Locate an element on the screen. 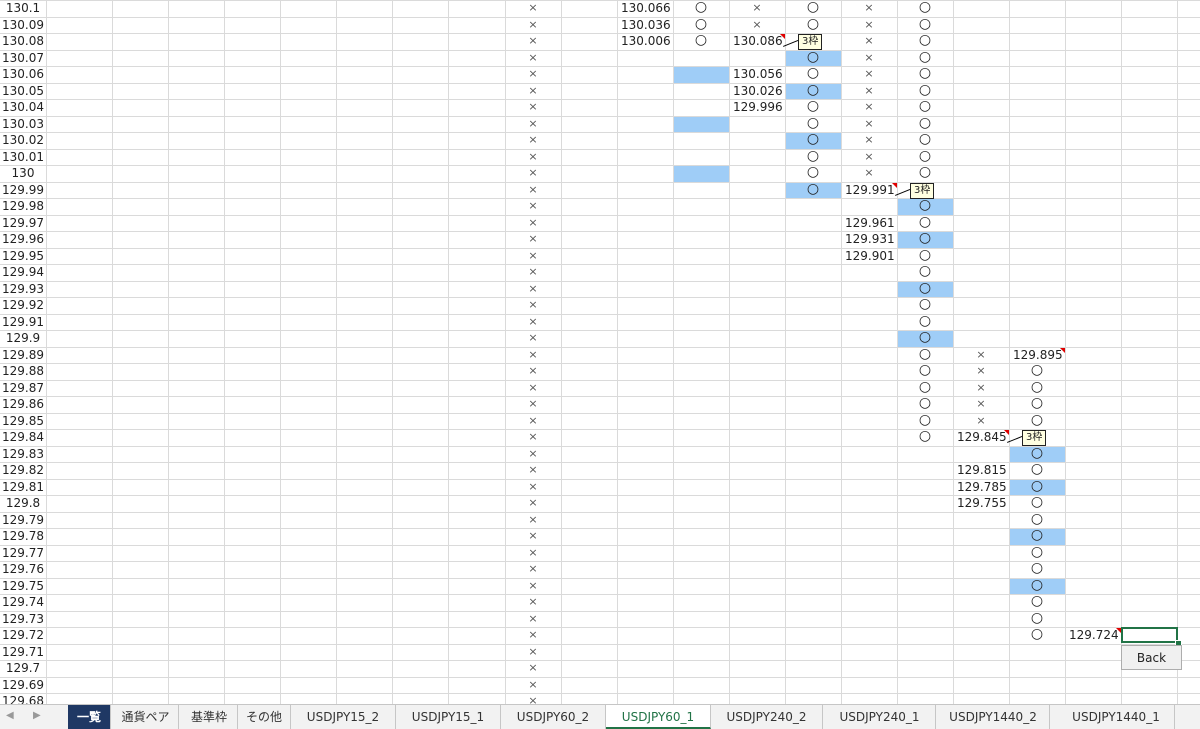  price-row-label: 129.72 is located at coordinates (23, 635).